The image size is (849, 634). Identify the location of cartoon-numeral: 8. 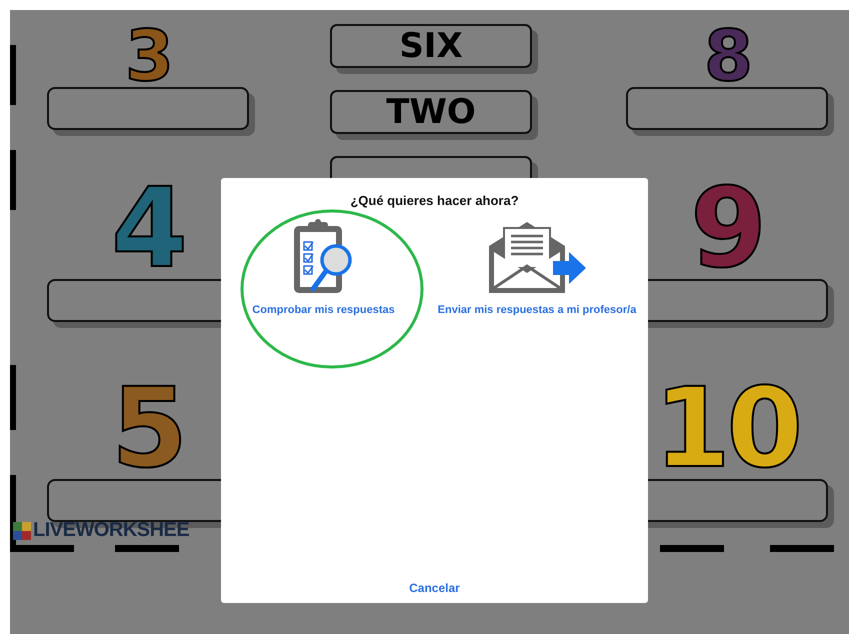
(726, 56).